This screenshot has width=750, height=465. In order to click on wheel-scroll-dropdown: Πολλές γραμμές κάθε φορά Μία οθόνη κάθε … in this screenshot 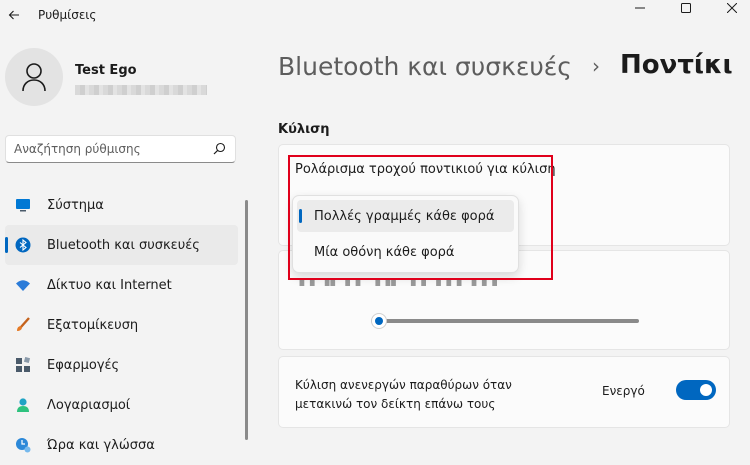, I will do `click(405, 234)`.